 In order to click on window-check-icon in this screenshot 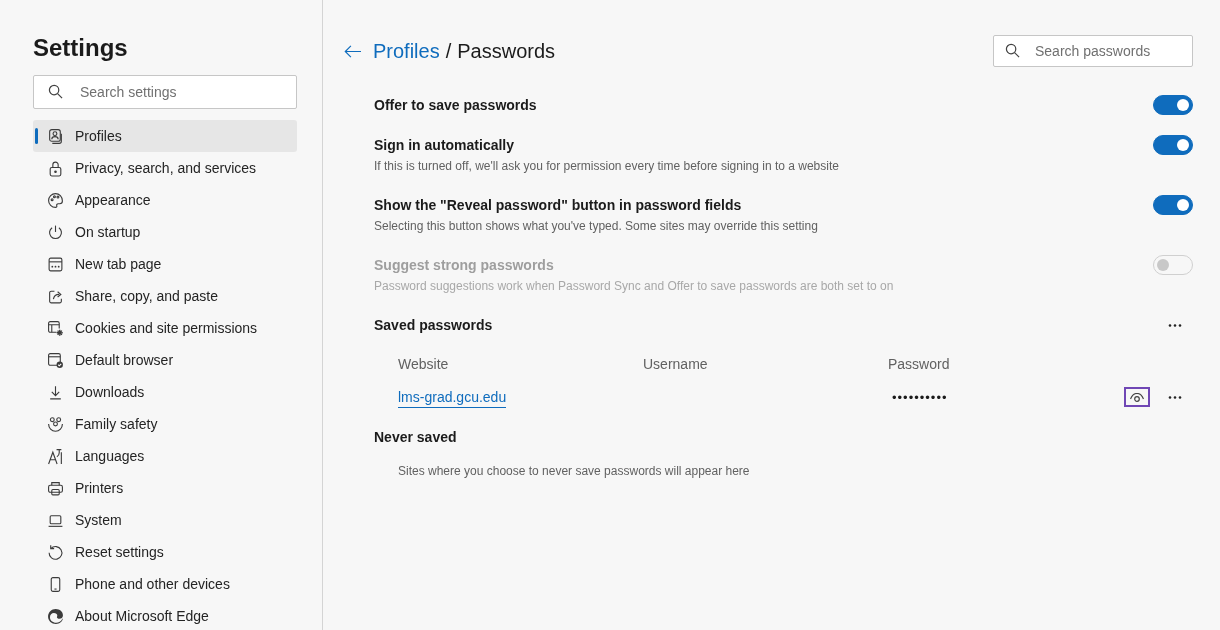, I will do `click(55, 360)`.